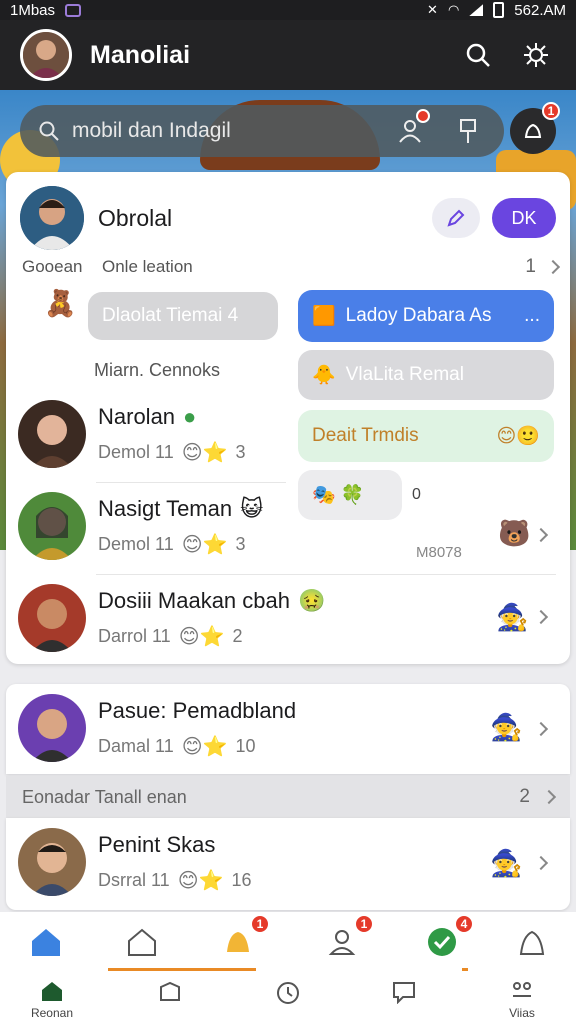  What do you see at coordinates (291, 267) in the screenshot?
I see `section-header: Gooean Onle leation 1` at bounding box center [291, 267].